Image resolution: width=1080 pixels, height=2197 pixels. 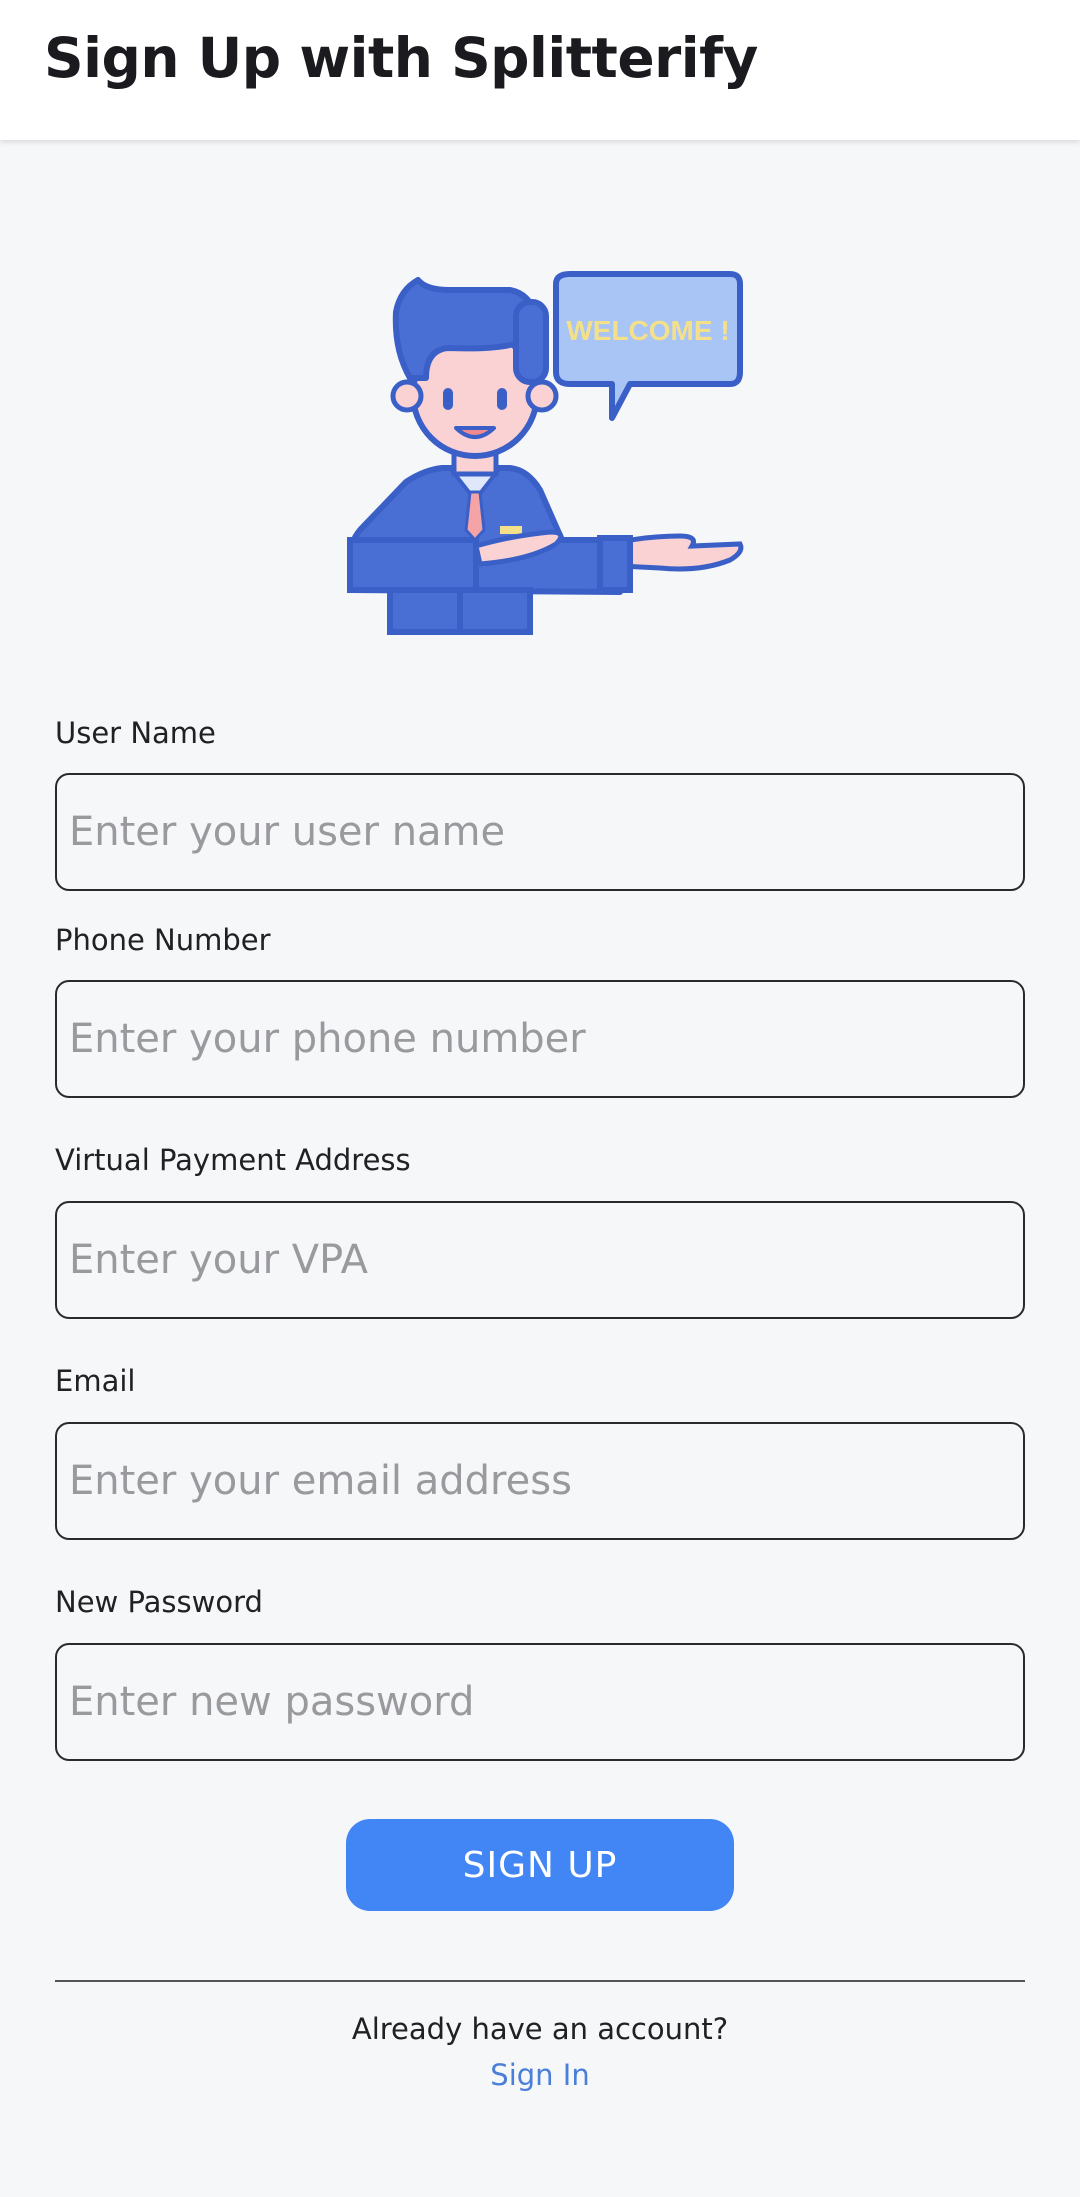 What do you see at coordinates (540, 1260) in the screenshot?
I see `vpa-input` at bounding box center [540, 1260].